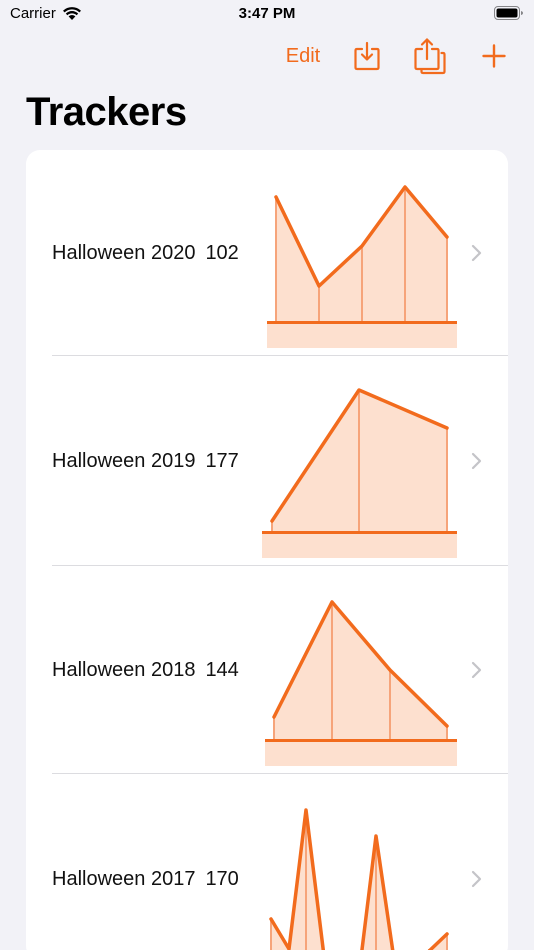 This screenshot has width=534, height=950. I want to click on share-button, so click(430, 56).